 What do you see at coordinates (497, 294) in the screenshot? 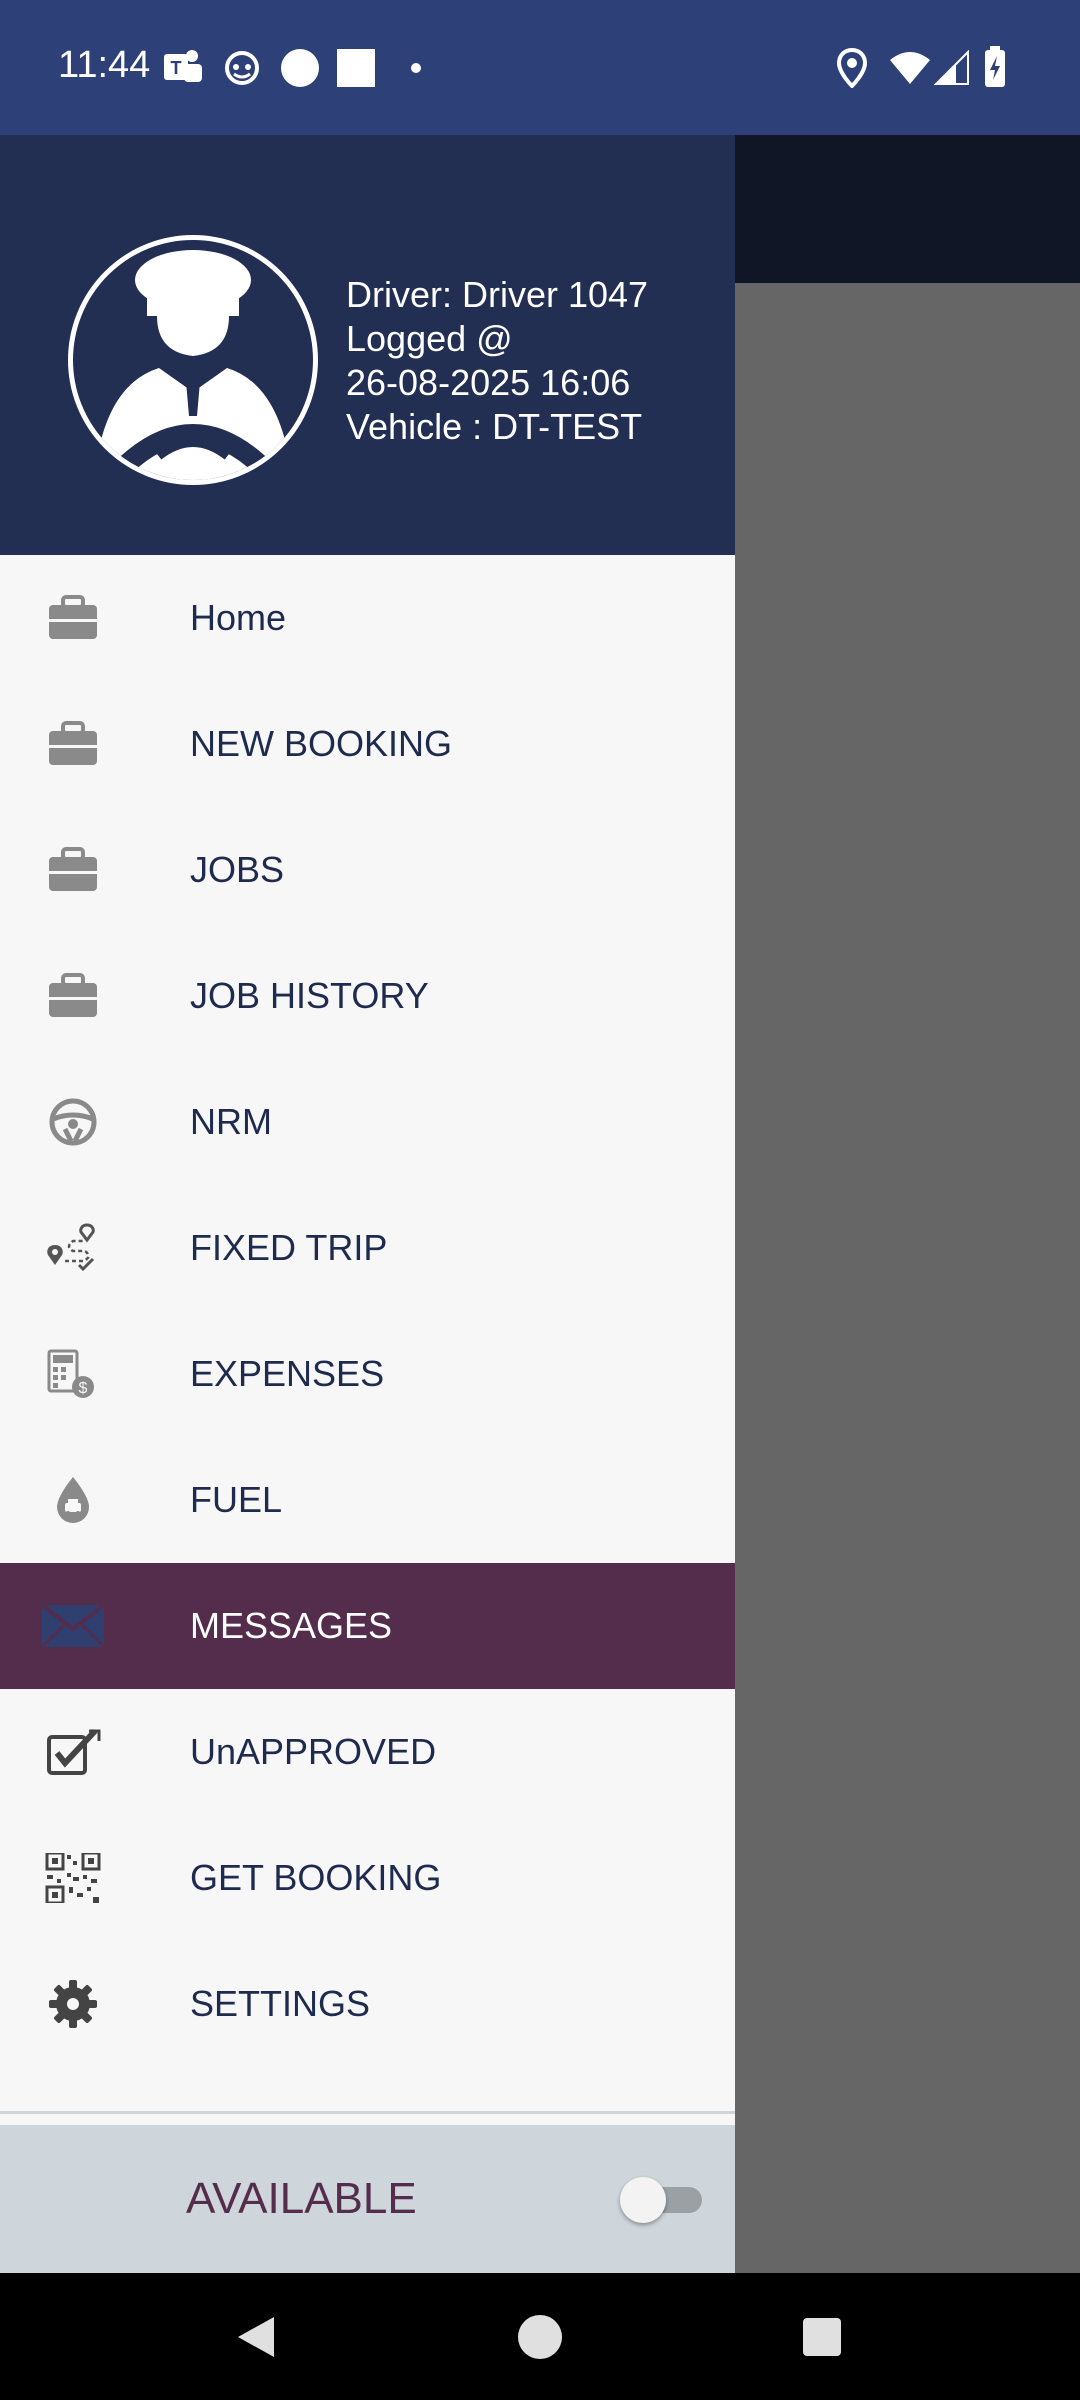
I see `driver-name: Driver: Driver 1047` at bounding box center [497, 294].